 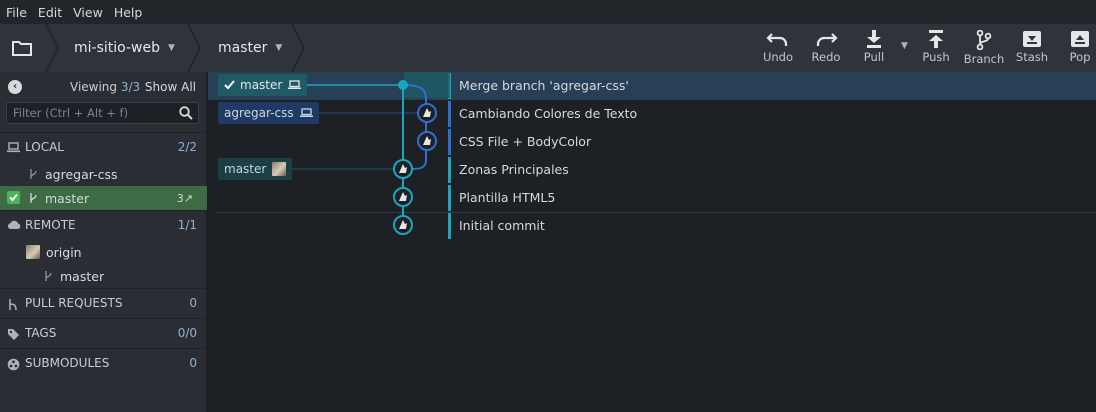 I want to click on viewing-row: ‹ Viewing 3/3 Show All, so click(x=103, y=87).